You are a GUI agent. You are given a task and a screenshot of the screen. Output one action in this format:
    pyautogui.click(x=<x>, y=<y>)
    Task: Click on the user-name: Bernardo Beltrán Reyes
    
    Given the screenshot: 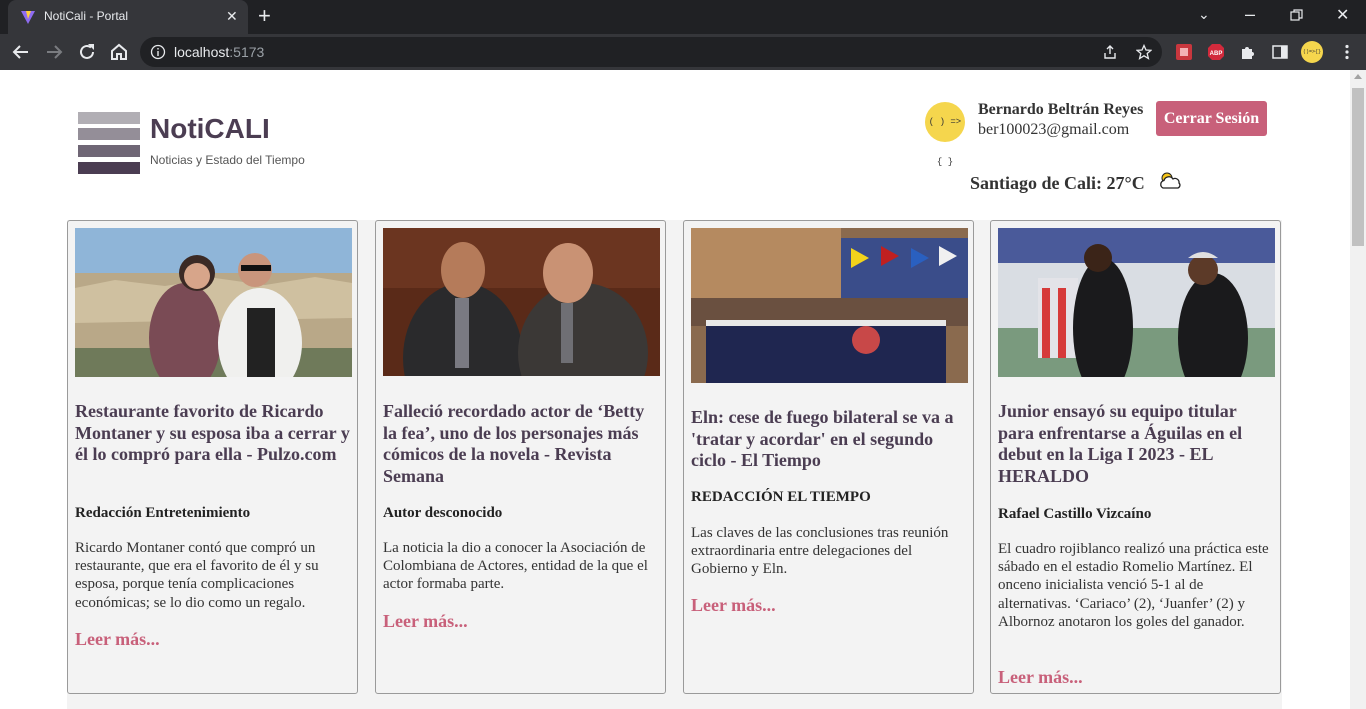 What is the action you would take?
    pyautogui.click(x=1061, y=109)
    